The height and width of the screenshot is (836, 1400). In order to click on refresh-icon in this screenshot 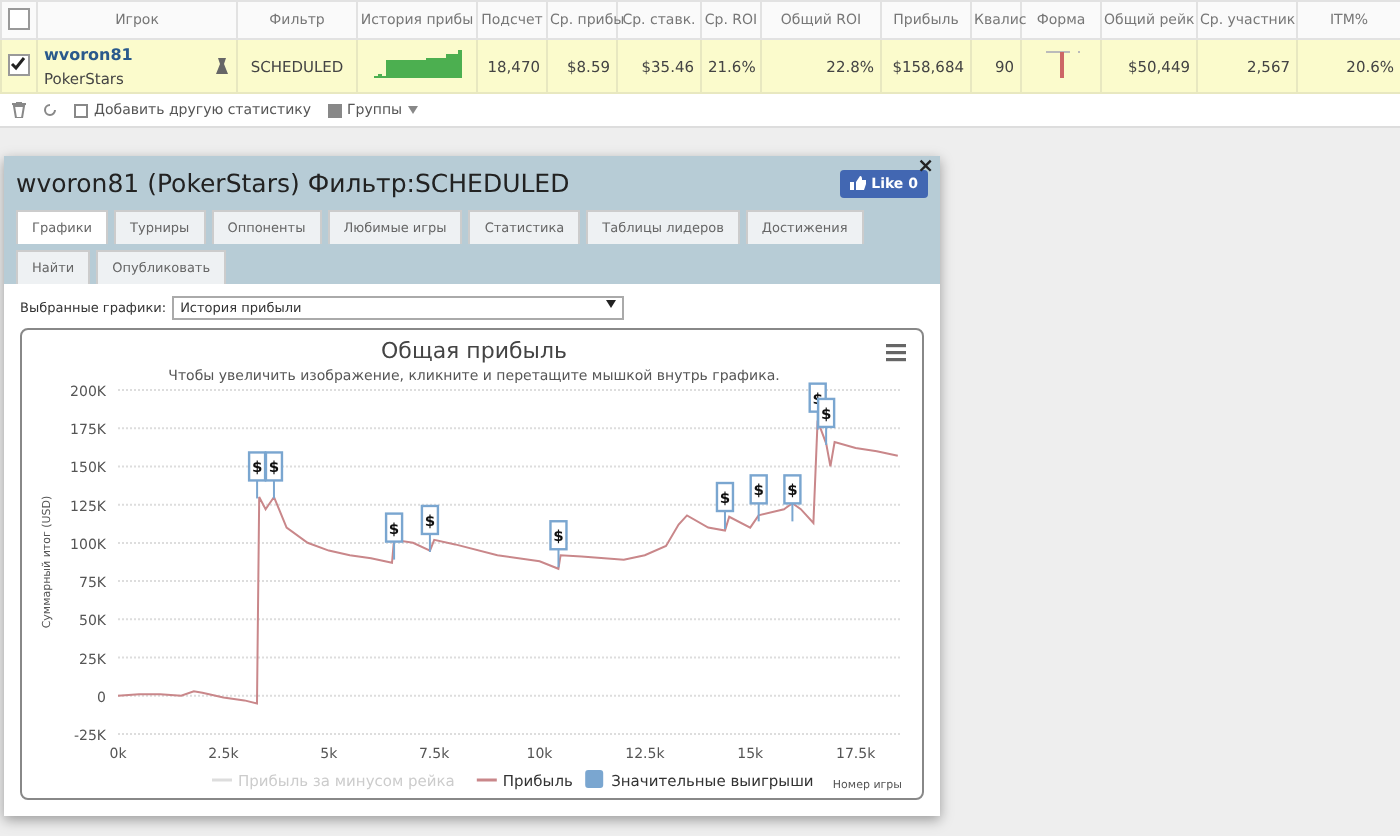, I will do `click(50, 110)`.